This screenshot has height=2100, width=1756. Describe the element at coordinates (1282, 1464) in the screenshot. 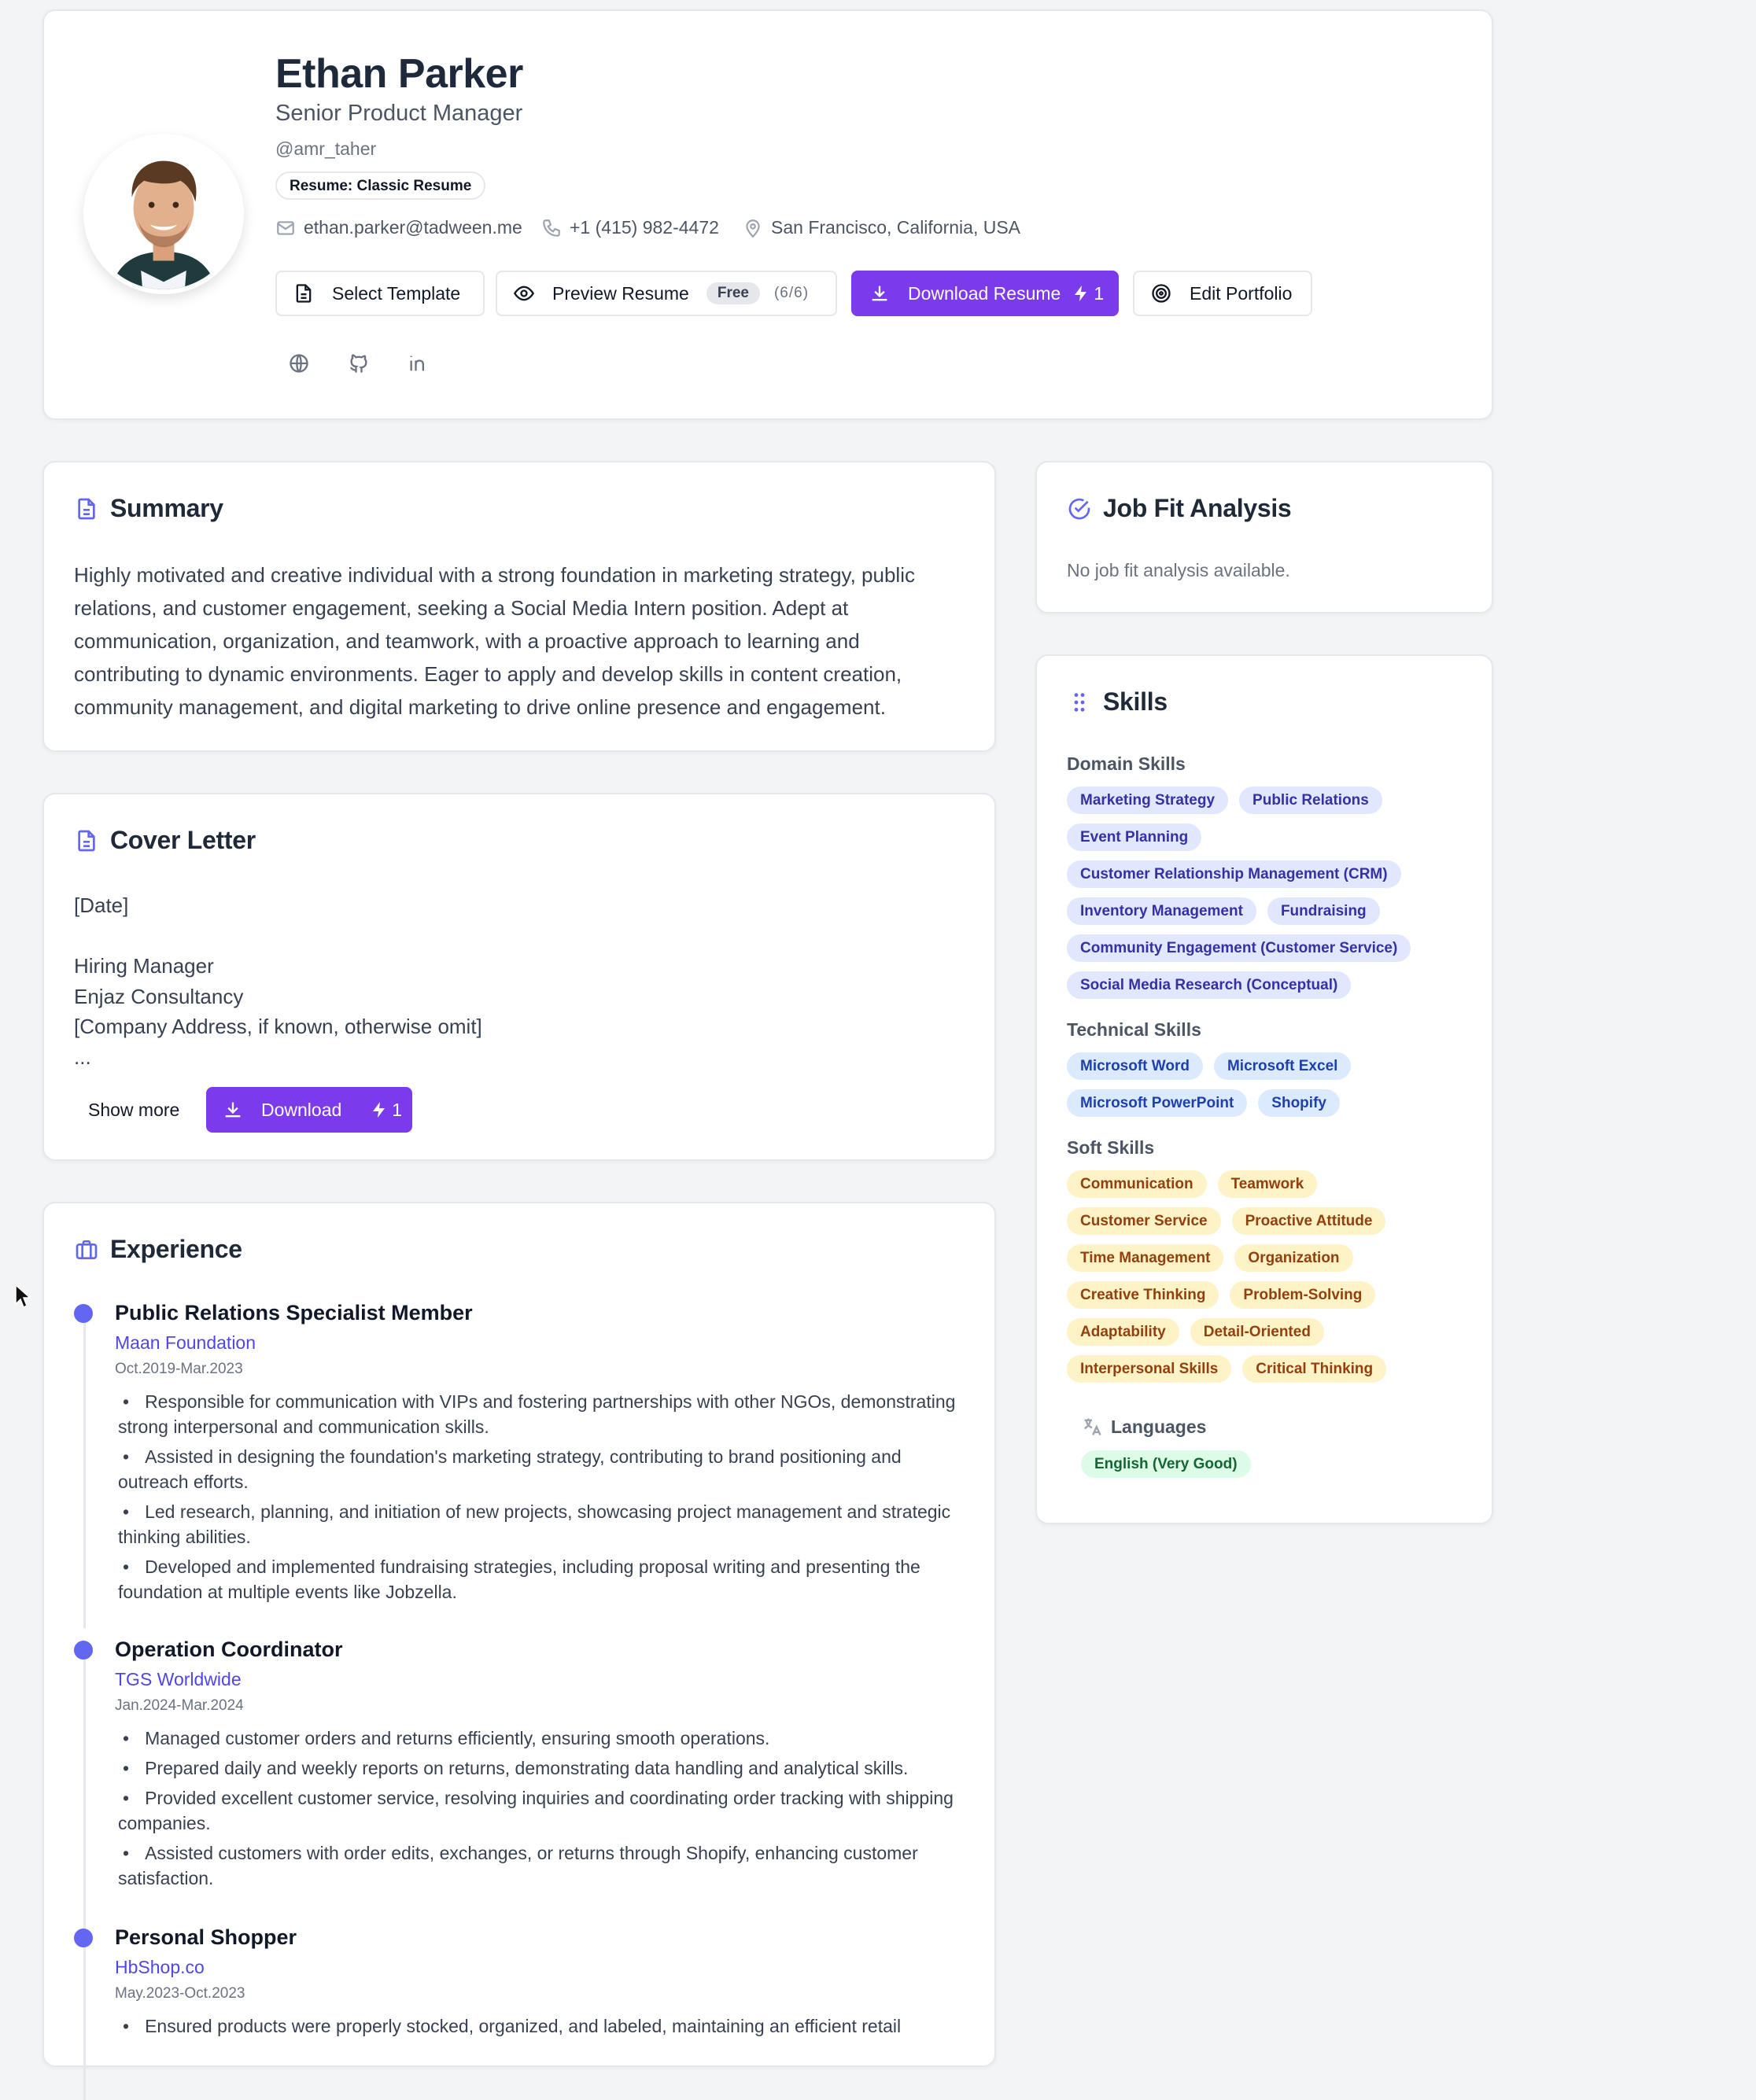

I see `languages-list: English (Very Good)` at that location.